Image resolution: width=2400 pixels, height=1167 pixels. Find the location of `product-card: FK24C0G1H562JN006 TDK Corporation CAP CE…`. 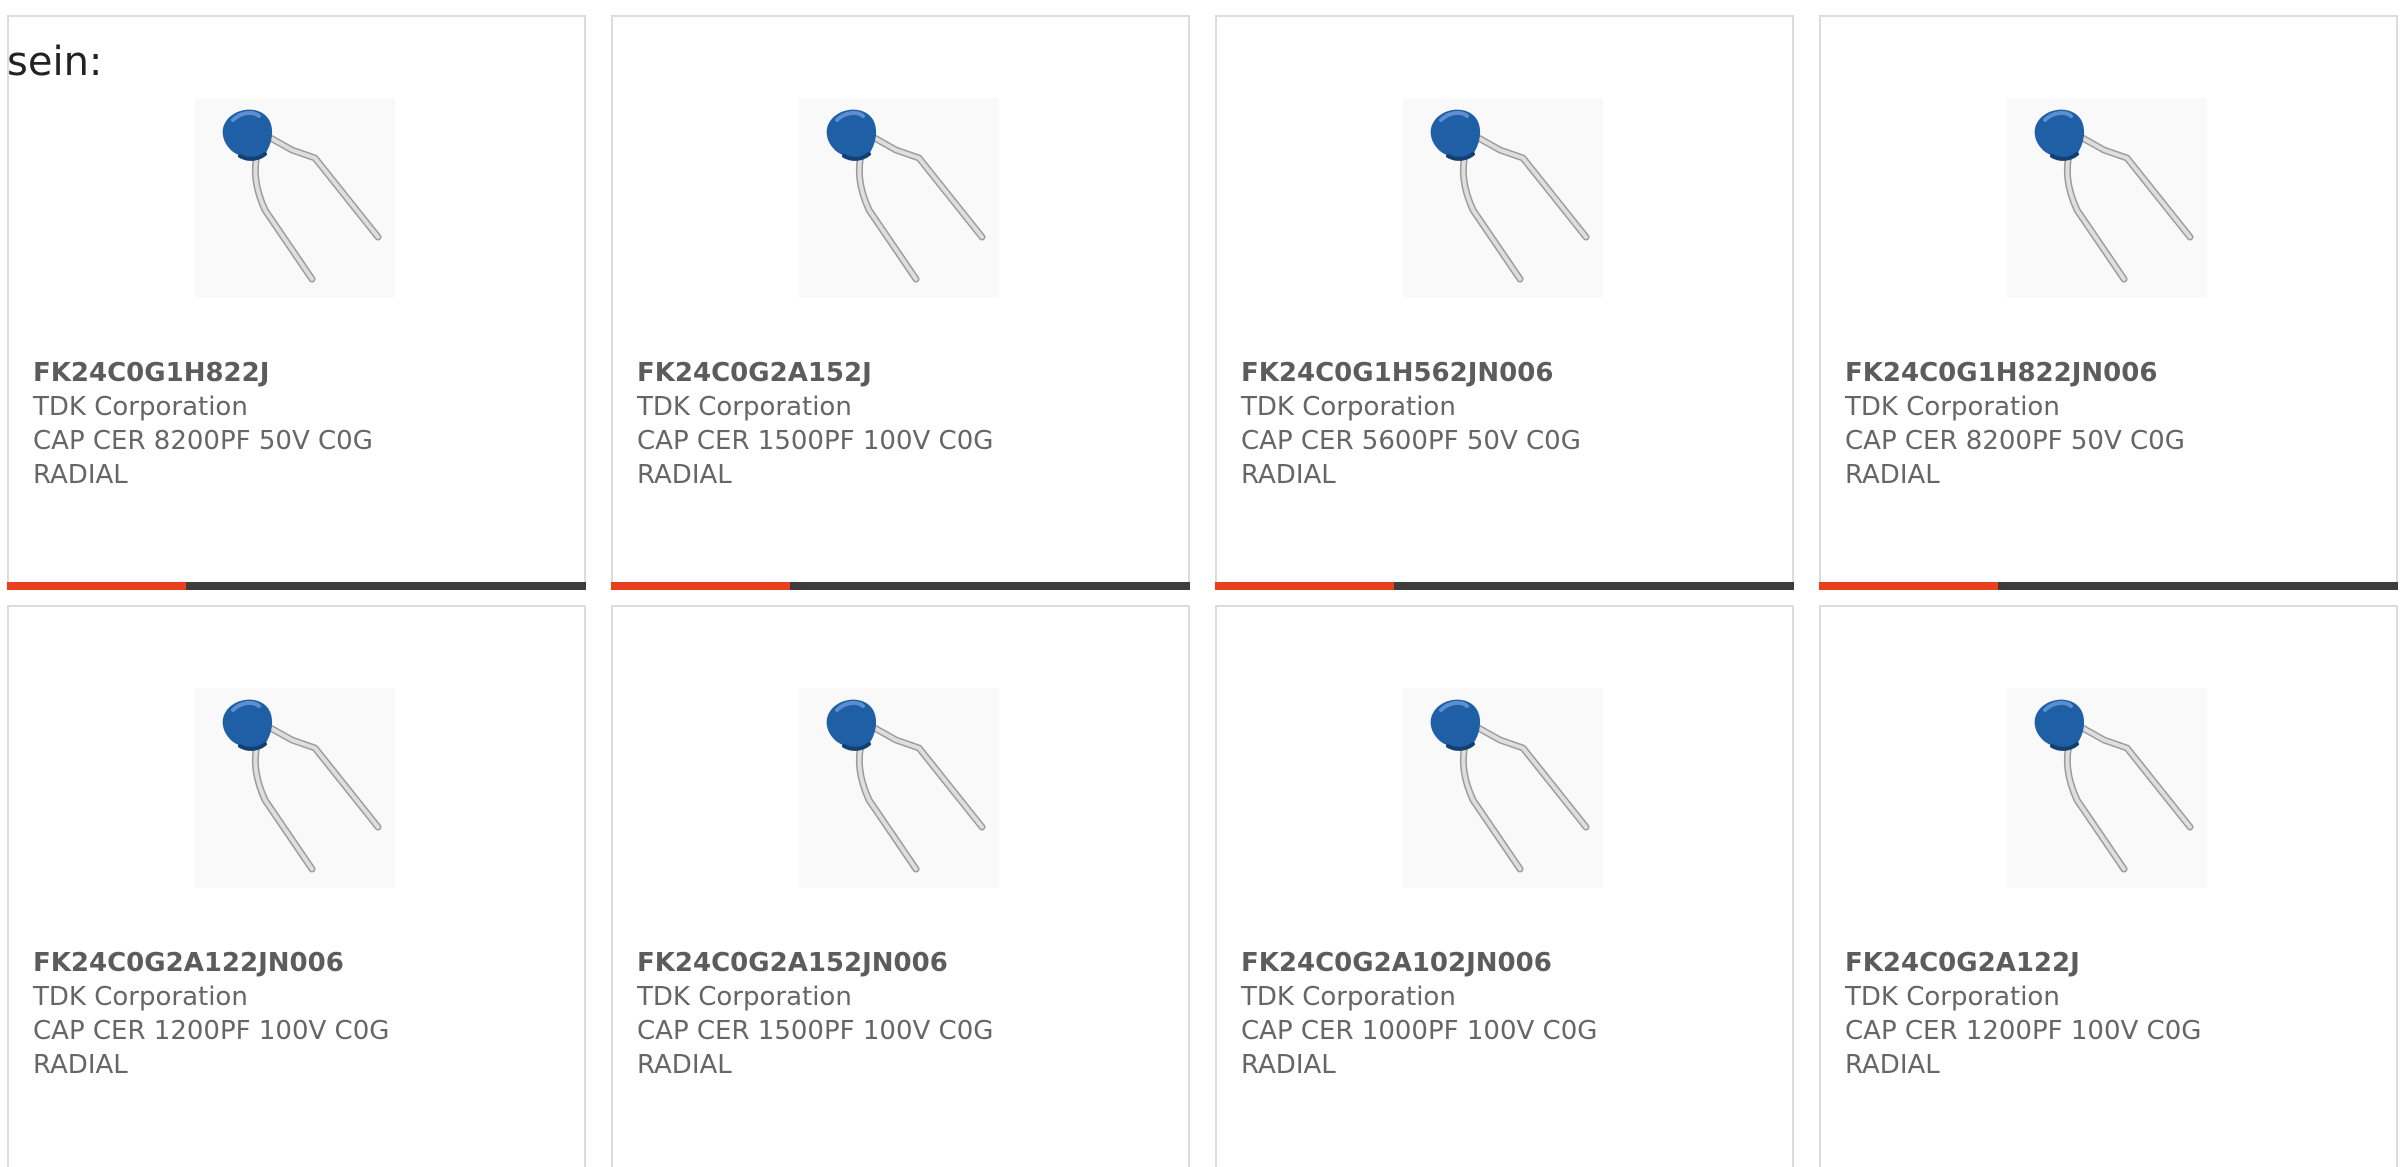

product-card: FK24C0G1H562JN006 TDK Corporation CAP CE… is located at coordinates (1504, 302).